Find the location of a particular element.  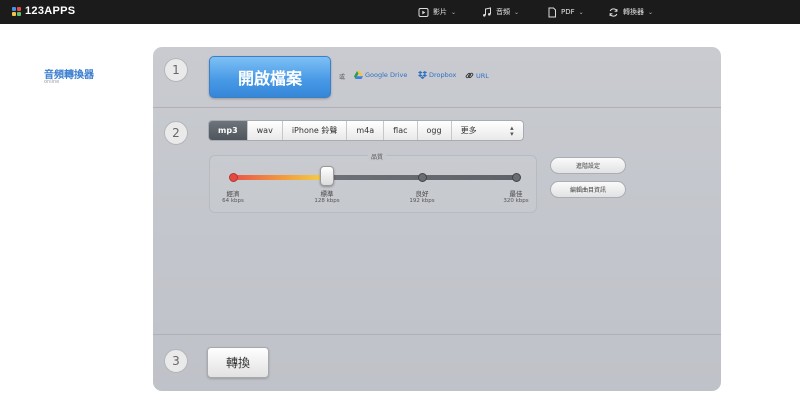

nav-audio: 音頻 ⌄ is located at coordinates (500, 12).